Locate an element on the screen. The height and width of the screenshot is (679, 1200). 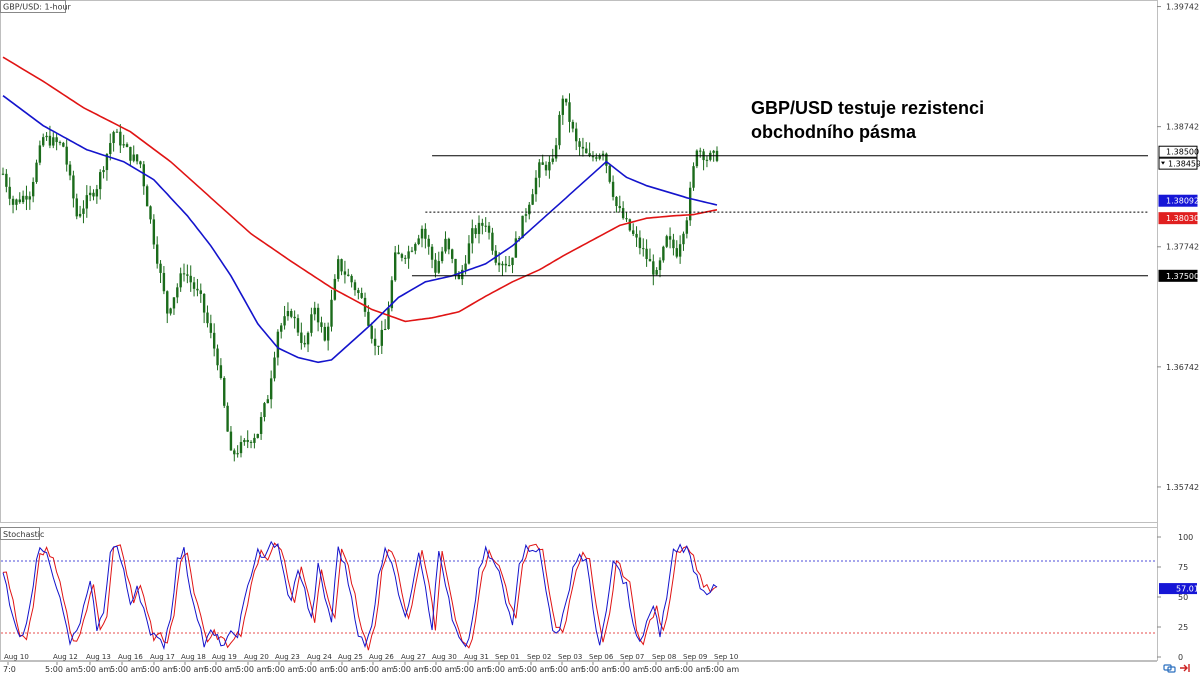
stochastic-axis-label: 100 is located at coordinates (1185, 537).